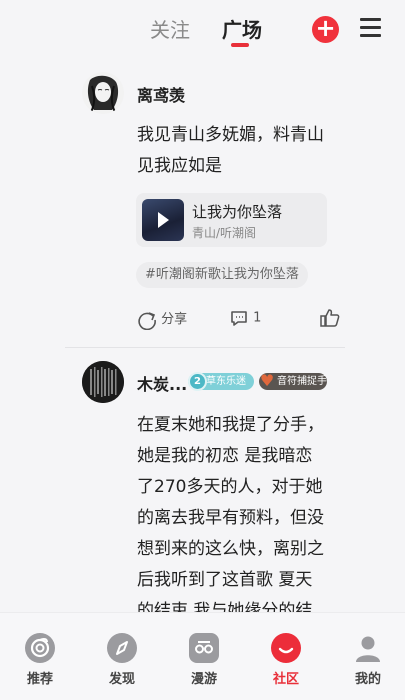  Describe the element at coordinates (368, 648) in the screenshot. I see `profile-icon` at that location.